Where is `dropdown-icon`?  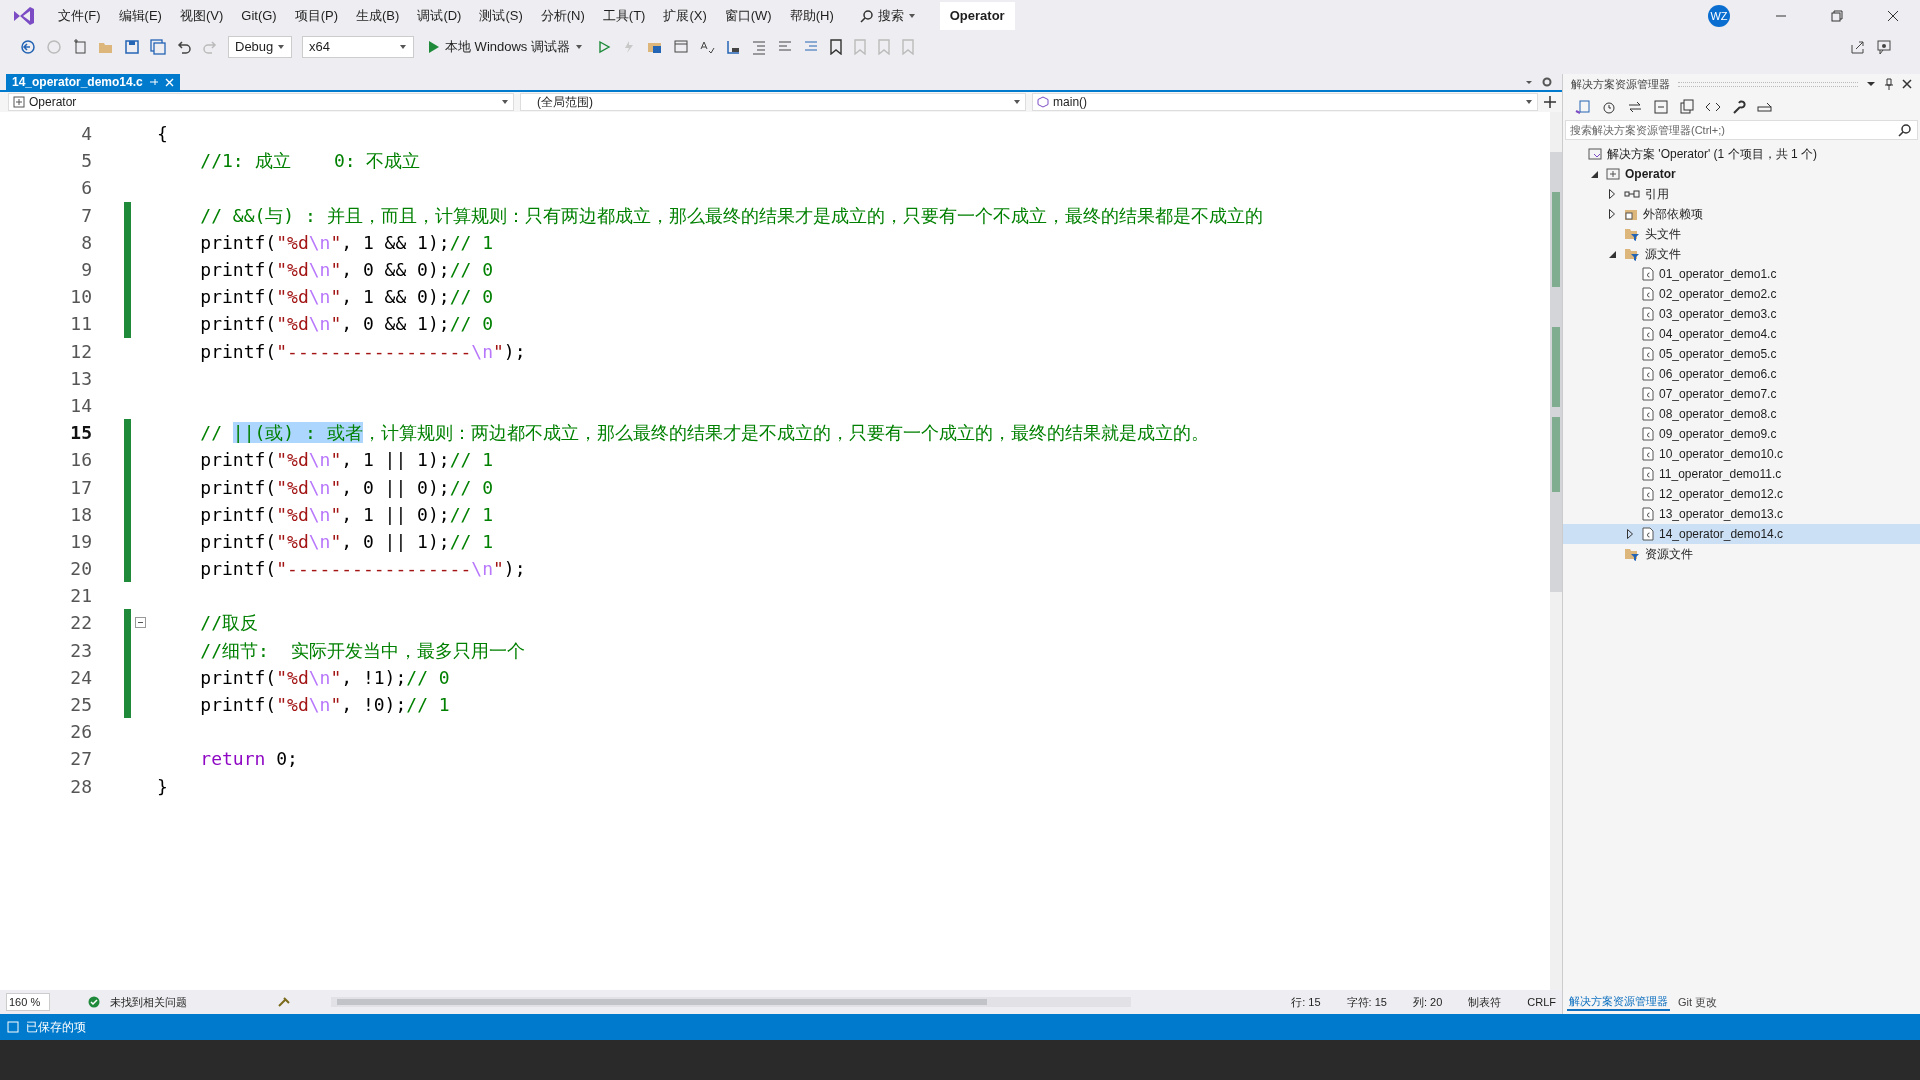
dropdown-icon is located at coordinates (1871, 84).